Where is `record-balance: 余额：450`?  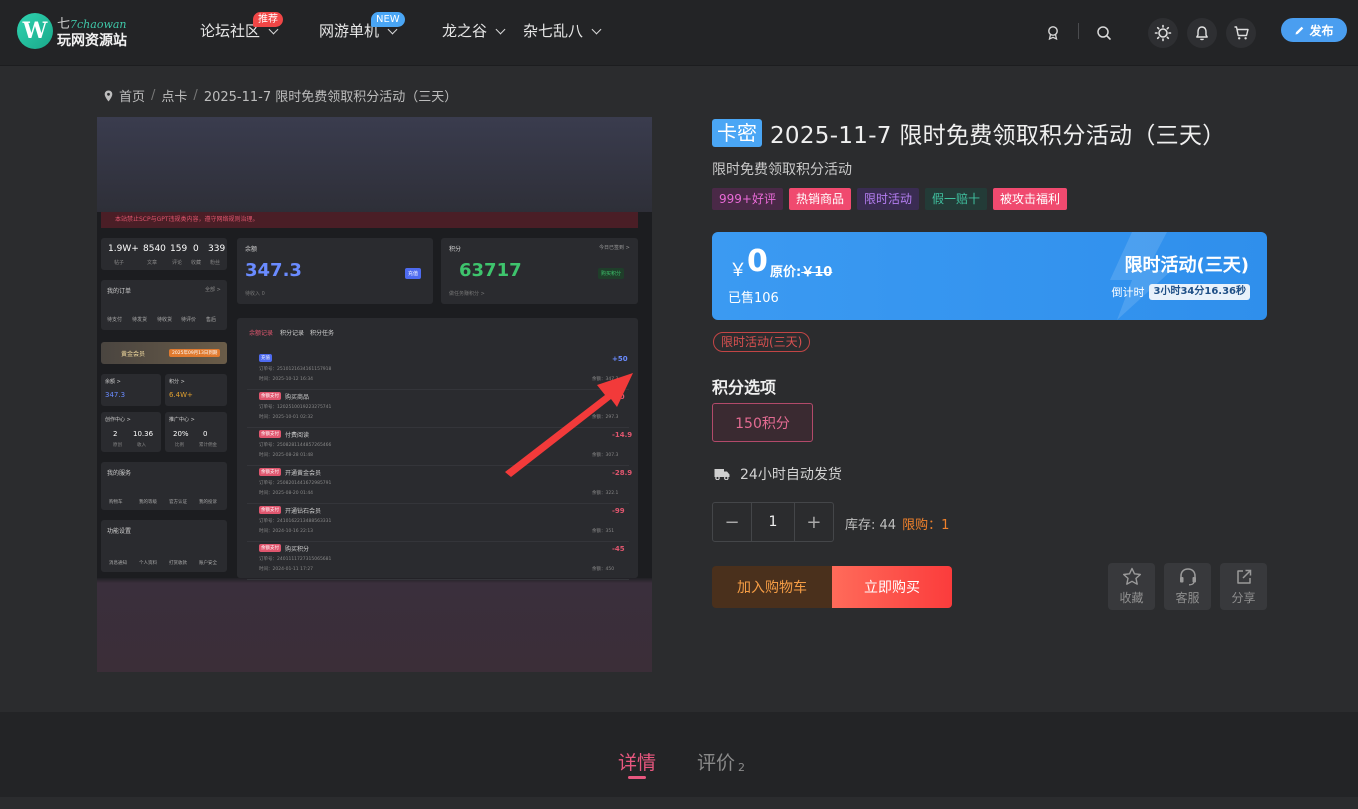
record-balance: 余额：450 is located at coordinates (603, 569).